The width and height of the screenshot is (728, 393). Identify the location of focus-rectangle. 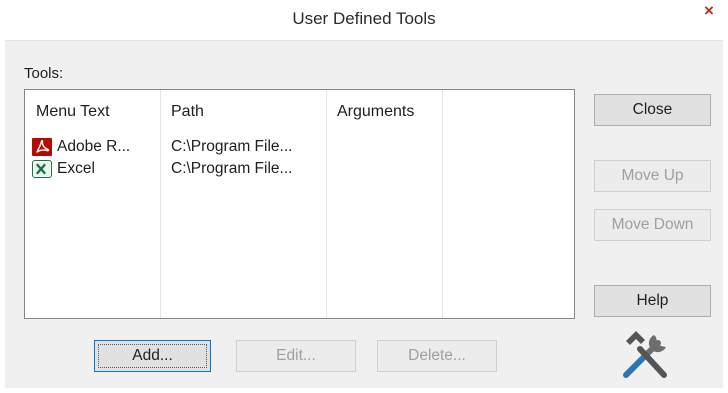
(152, 356).